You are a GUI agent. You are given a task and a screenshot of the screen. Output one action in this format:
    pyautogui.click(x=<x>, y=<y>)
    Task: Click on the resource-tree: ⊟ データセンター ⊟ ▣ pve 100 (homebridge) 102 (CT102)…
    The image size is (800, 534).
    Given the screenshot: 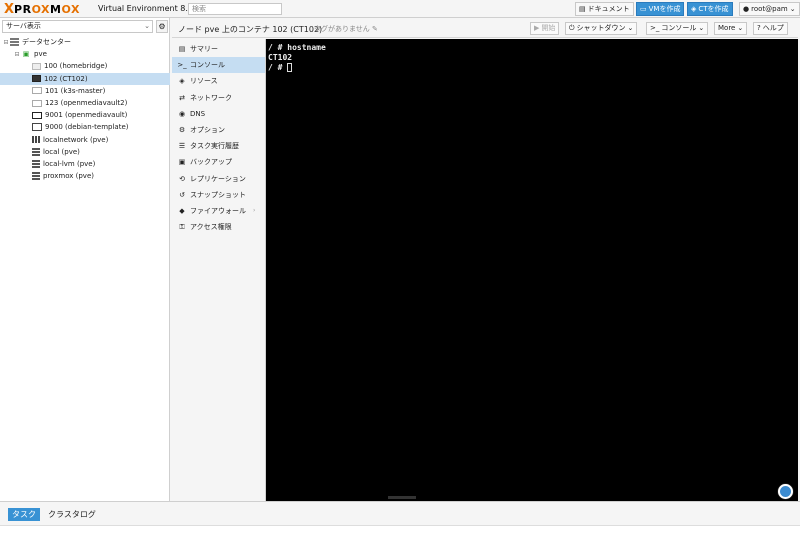 What is the action you would take?
    pyautogui.click(x=85, y=109)
    